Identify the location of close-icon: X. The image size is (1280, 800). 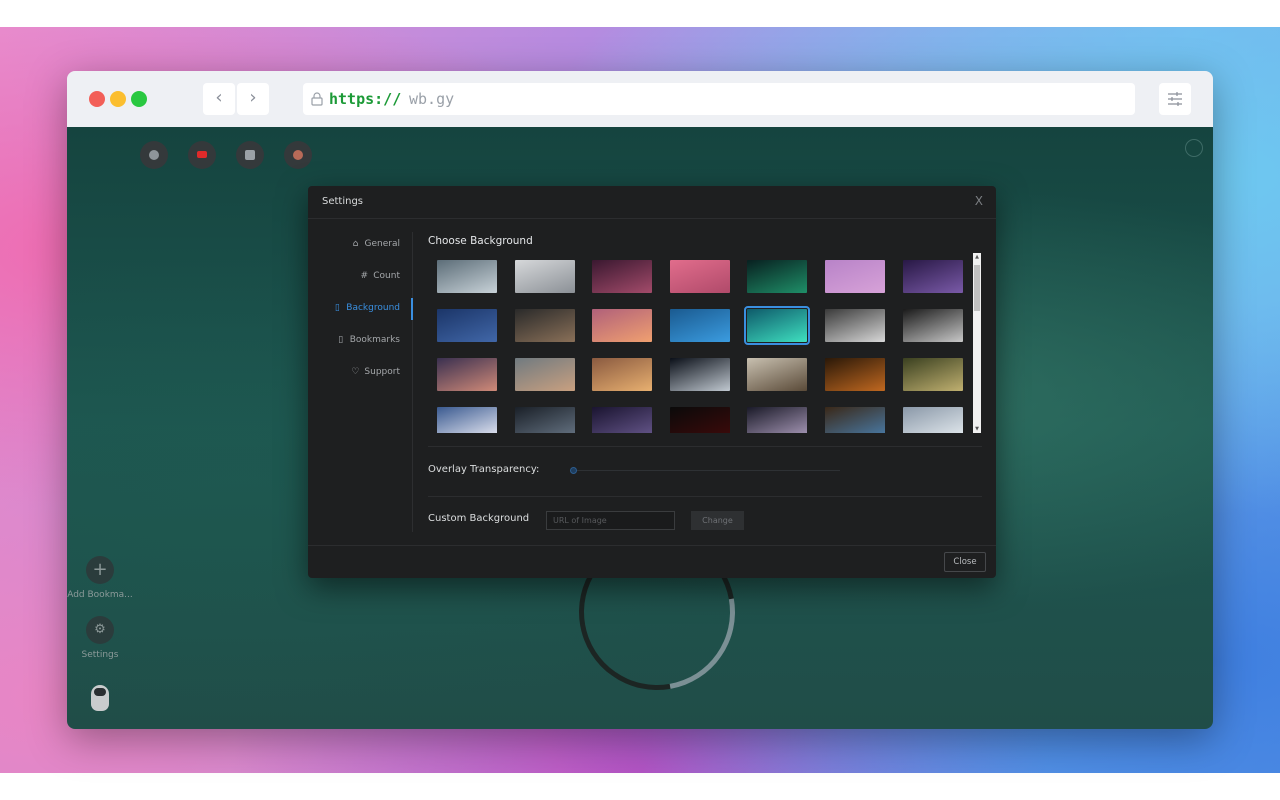
(979, 201).